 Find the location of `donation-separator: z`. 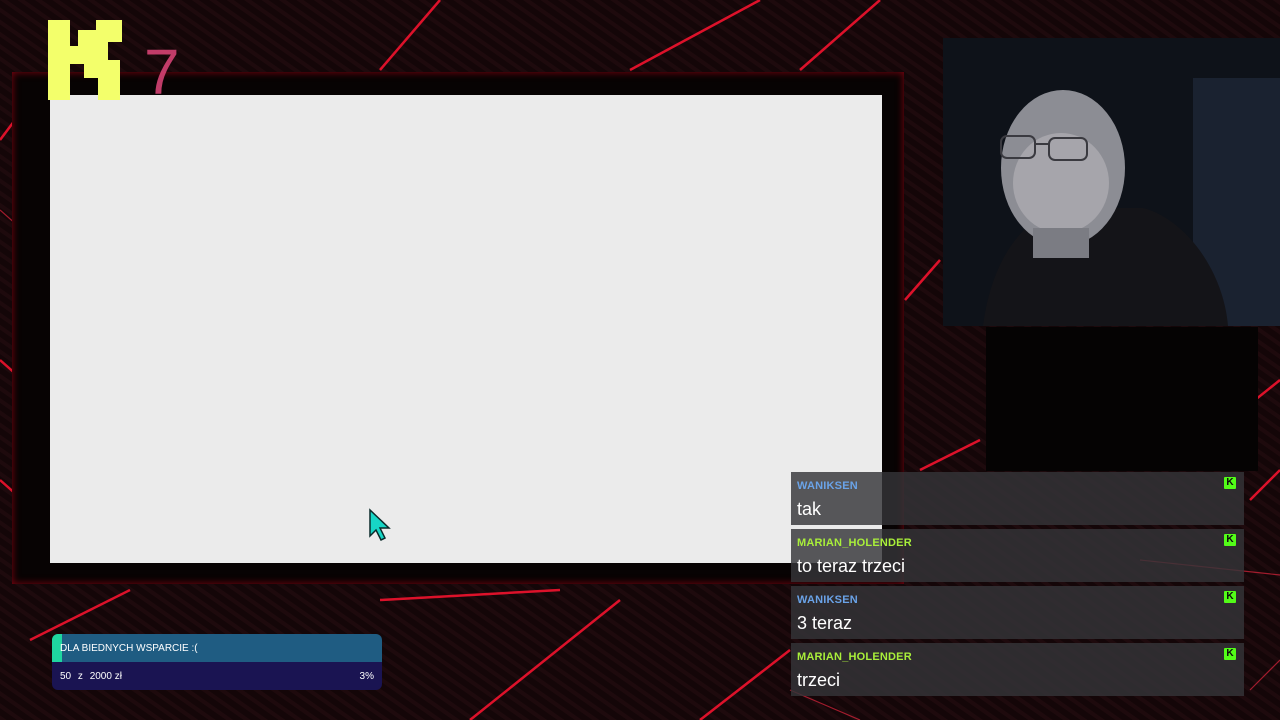

donation-separator: z is located at coordinates (80, 676).